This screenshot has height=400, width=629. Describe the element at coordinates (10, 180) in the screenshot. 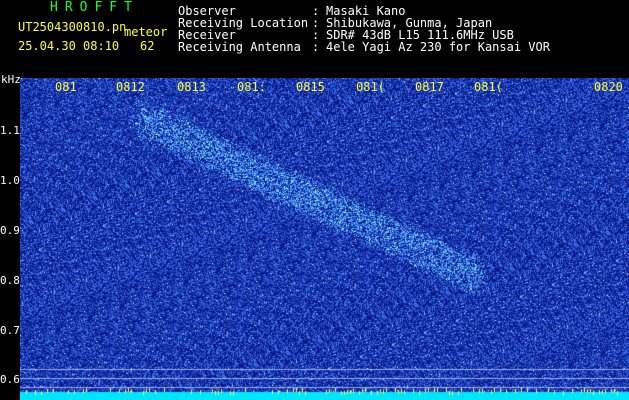

I see `y-tick-label: 1.0` at that location.